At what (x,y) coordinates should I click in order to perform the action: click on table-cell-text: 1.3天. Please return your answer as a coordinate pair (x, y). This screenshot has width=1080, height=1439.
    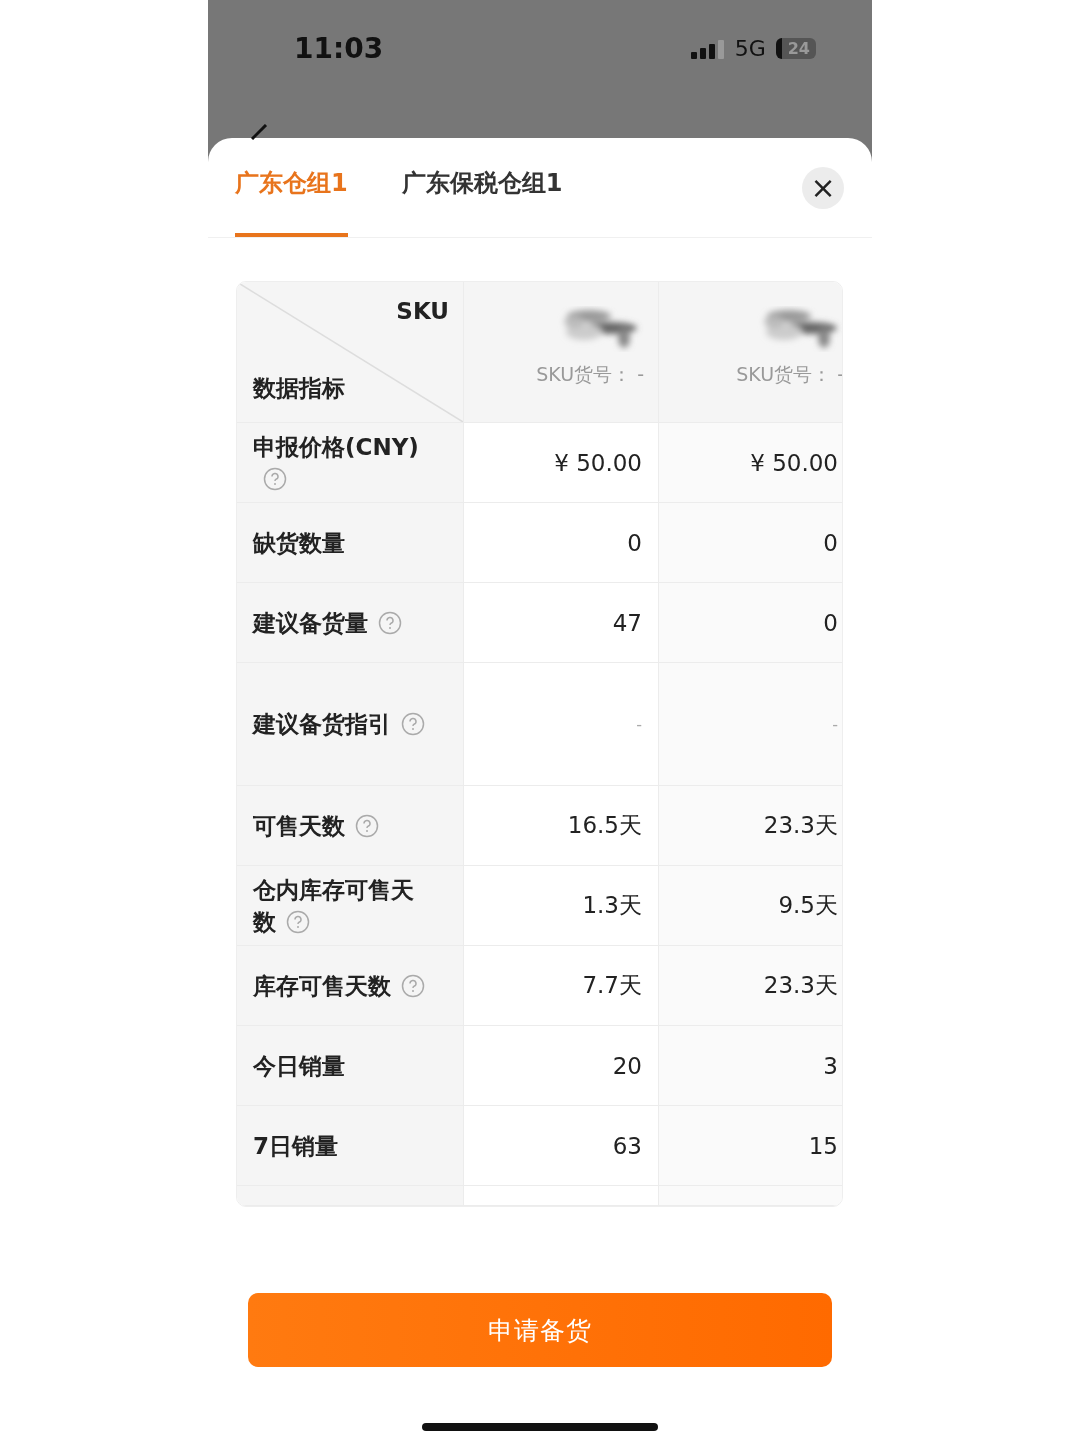
    Looking at the image, I should click on (612, 905).